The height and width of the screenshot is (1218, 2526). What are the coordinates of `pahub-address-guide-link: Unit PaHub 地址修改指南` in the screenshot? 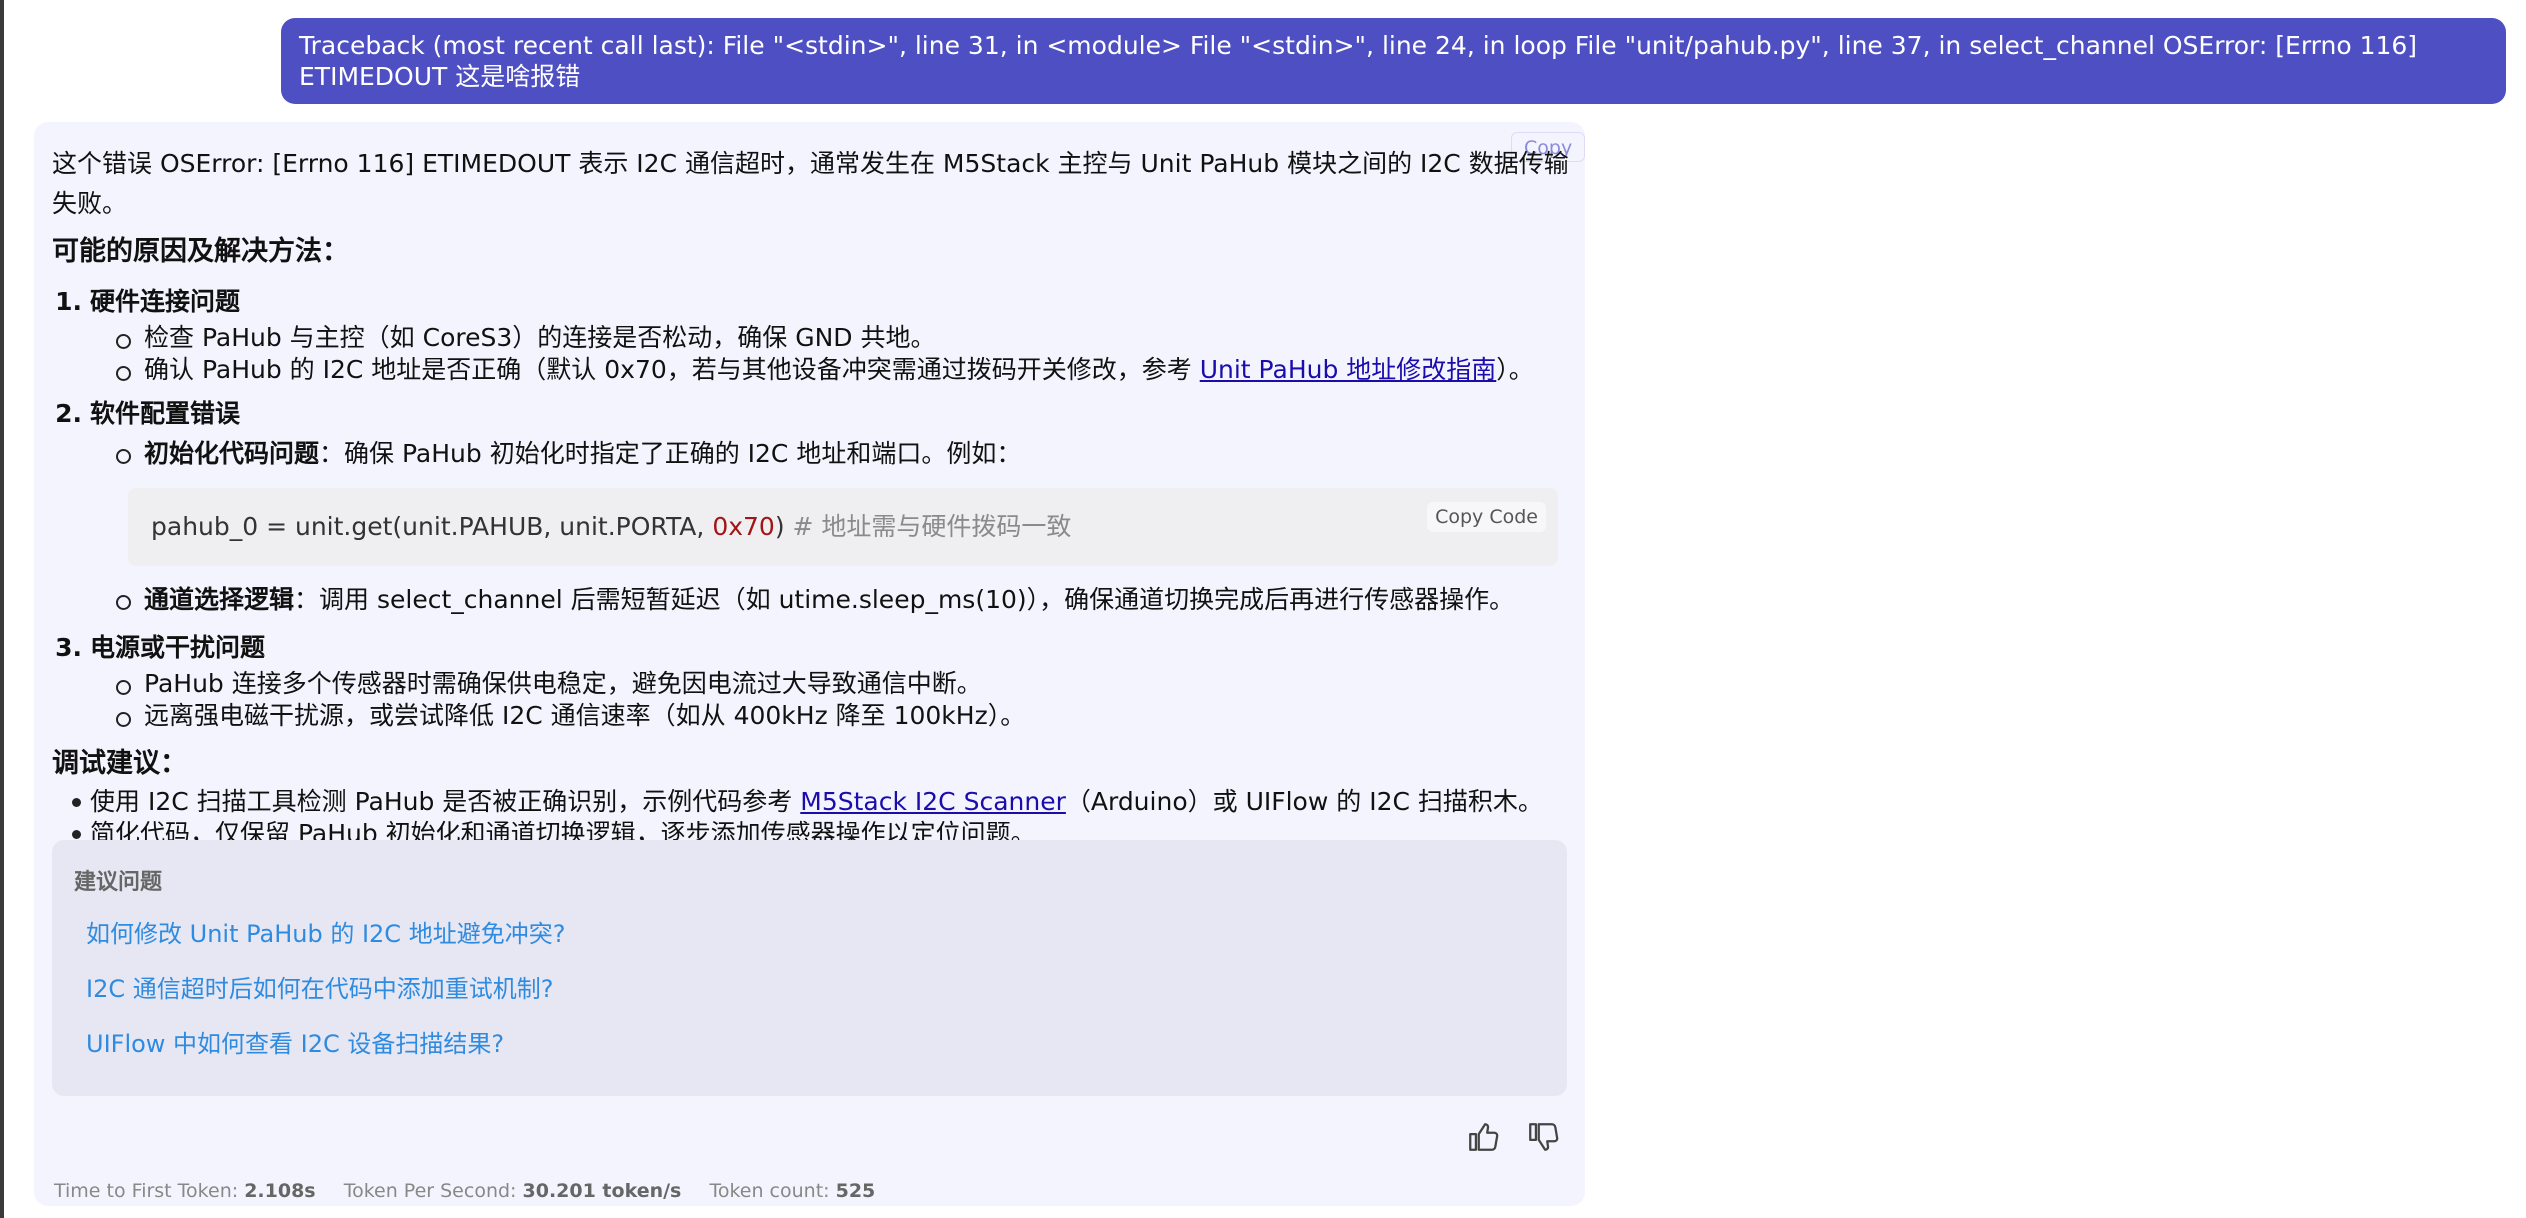 It's located at (1348, 369).